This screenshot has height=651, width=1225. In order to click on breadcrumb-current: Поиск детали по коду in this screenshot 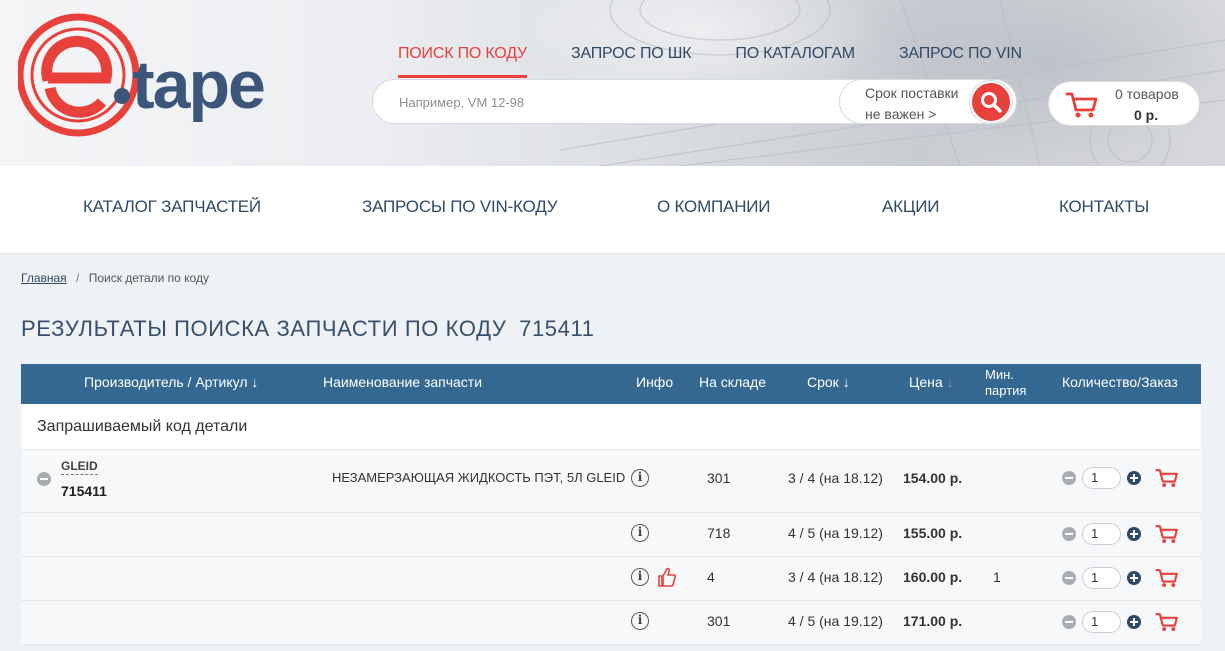, I will do `click(148, 278)`.